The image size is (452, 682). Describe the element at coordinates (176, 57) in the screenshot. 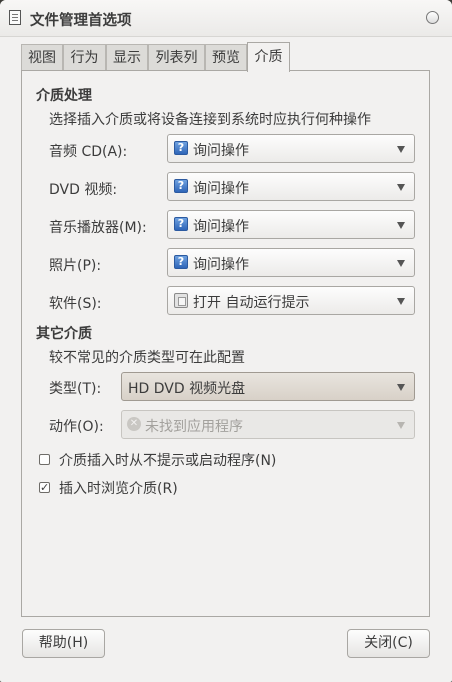

I see `tab-list-columns: 列表列` at that location.